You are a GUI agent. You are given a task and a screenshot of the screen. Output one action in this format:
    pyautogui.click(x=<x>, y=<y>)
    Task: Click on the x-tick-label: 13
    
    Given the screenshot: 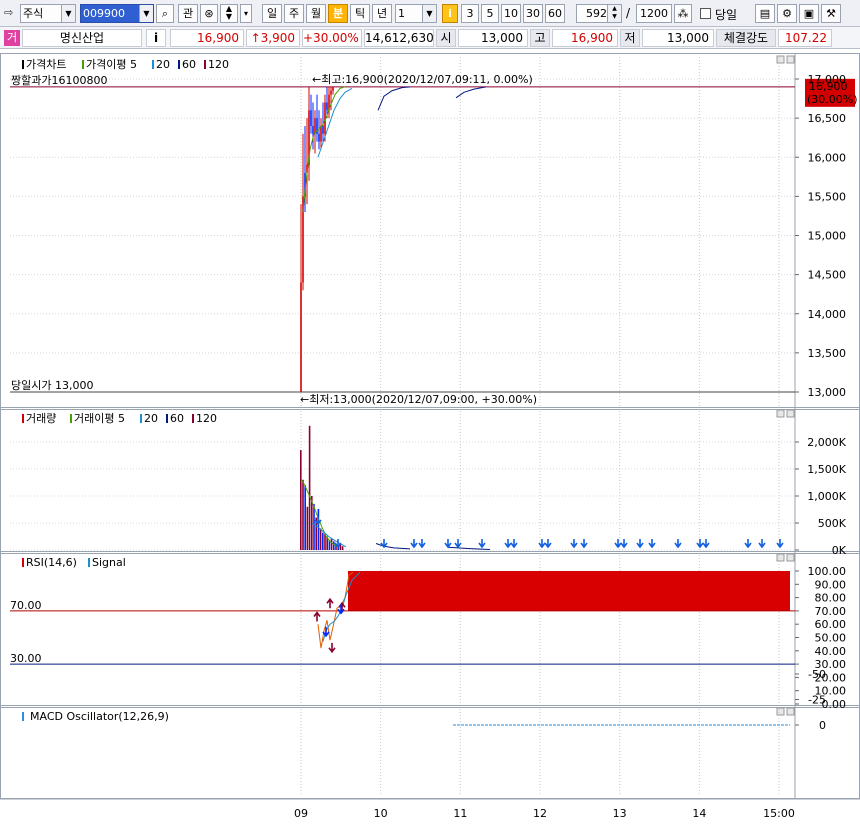 What is the action you would take?
    pyautogui.click(x=620, y=813)
    